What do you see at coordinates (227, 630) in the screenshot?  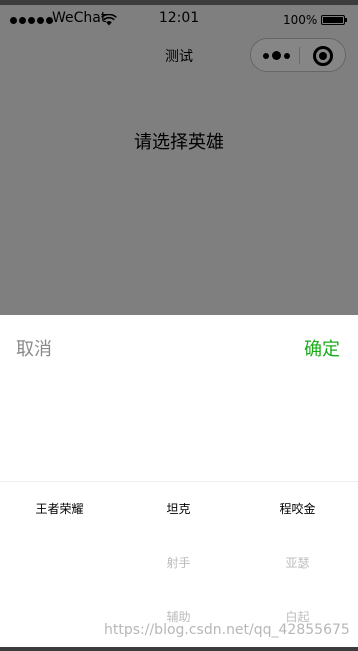 I see `watermark-url: https://blog.csdn.net/qq_42855675` at bounding box center [227, 630].